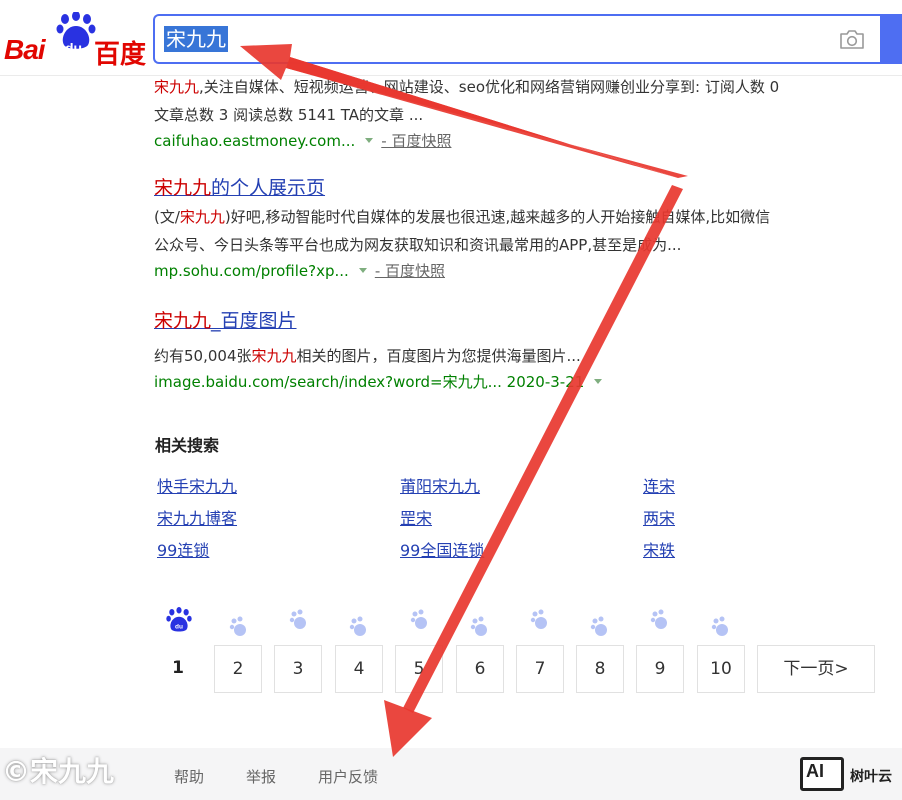 The height and width of the screenshot is (800, 902). Describe the element at coordinates (179, 626) in the screenshot. I see `svg-text: du` at that location.